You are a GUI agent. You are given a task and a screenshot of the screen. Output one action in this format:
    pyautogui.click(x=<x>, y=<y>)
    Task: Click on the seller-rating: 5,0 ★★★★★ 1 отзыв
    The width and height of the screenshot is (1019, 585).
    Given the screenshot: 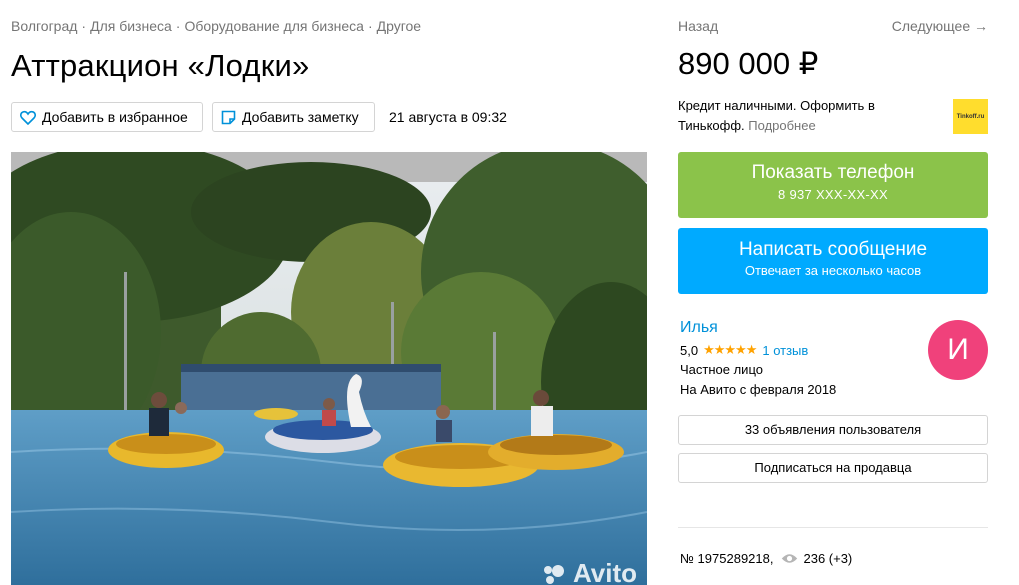 What is the action you would take?
    pyautogui.click(x=744, y=350)
    